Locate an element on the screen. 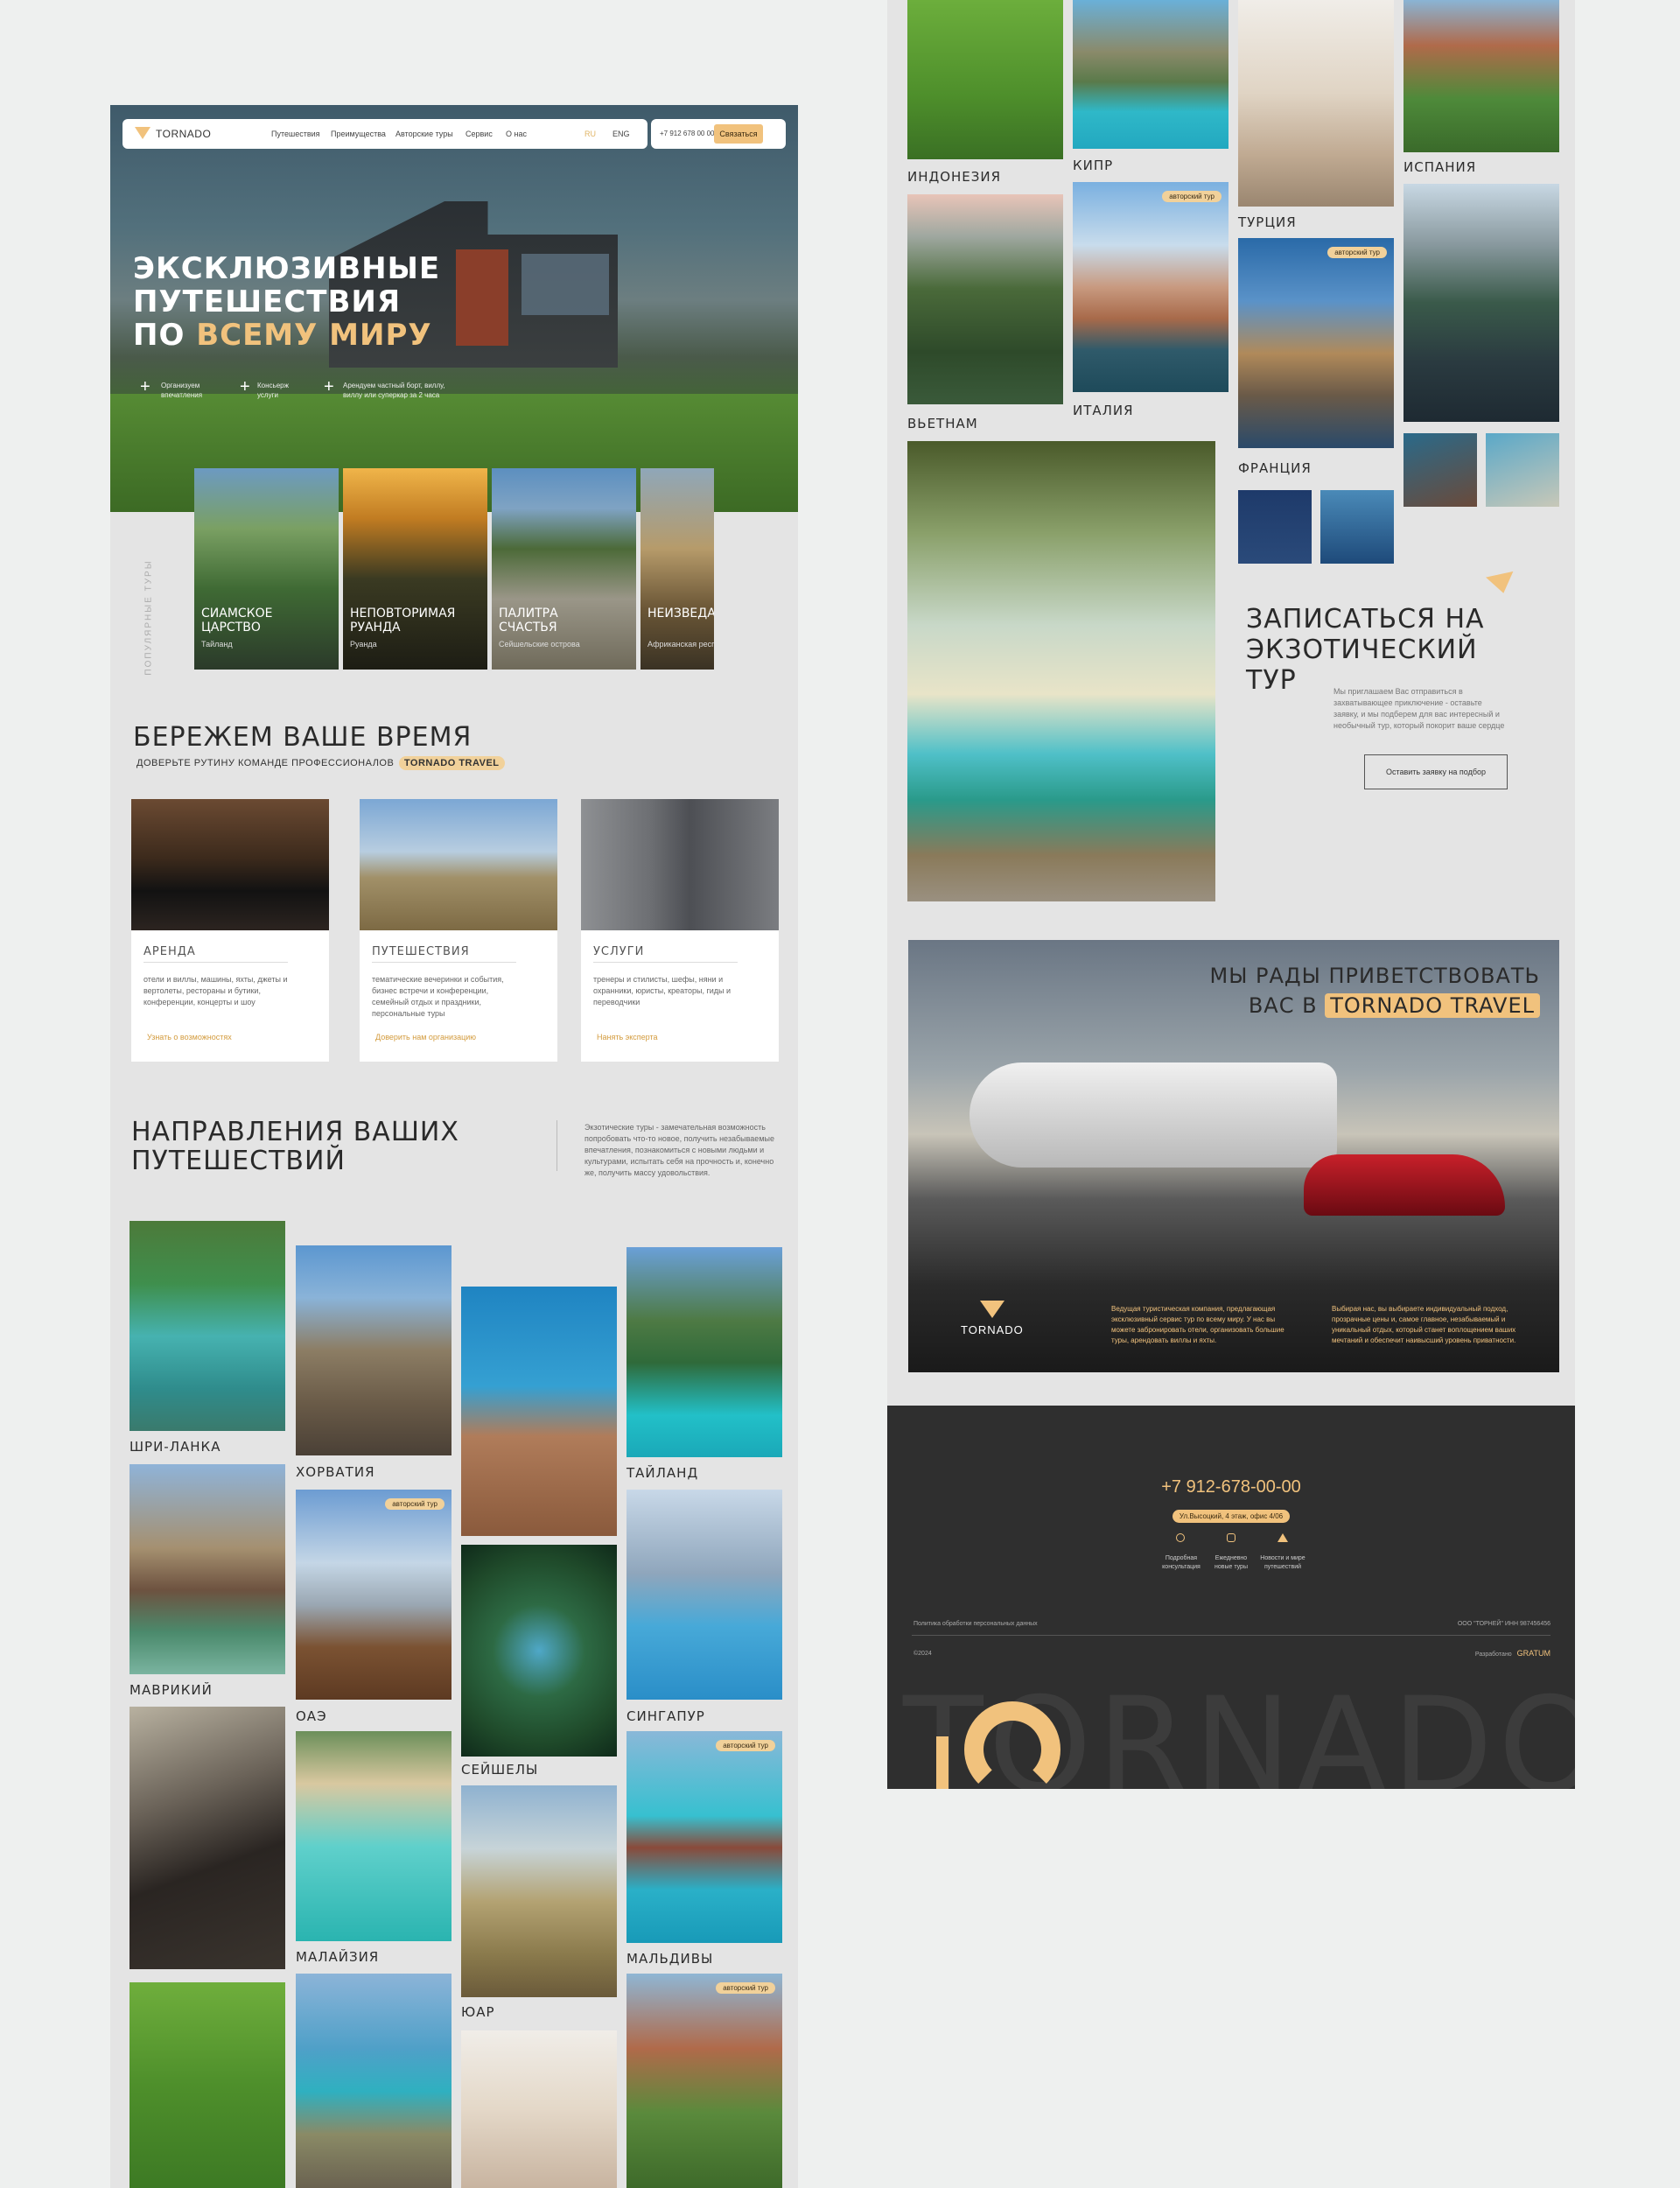 Image resolution: width=1680 pixels, height=2188 pixels. dest-turkey-photo is located at coordinates (1316, 104).